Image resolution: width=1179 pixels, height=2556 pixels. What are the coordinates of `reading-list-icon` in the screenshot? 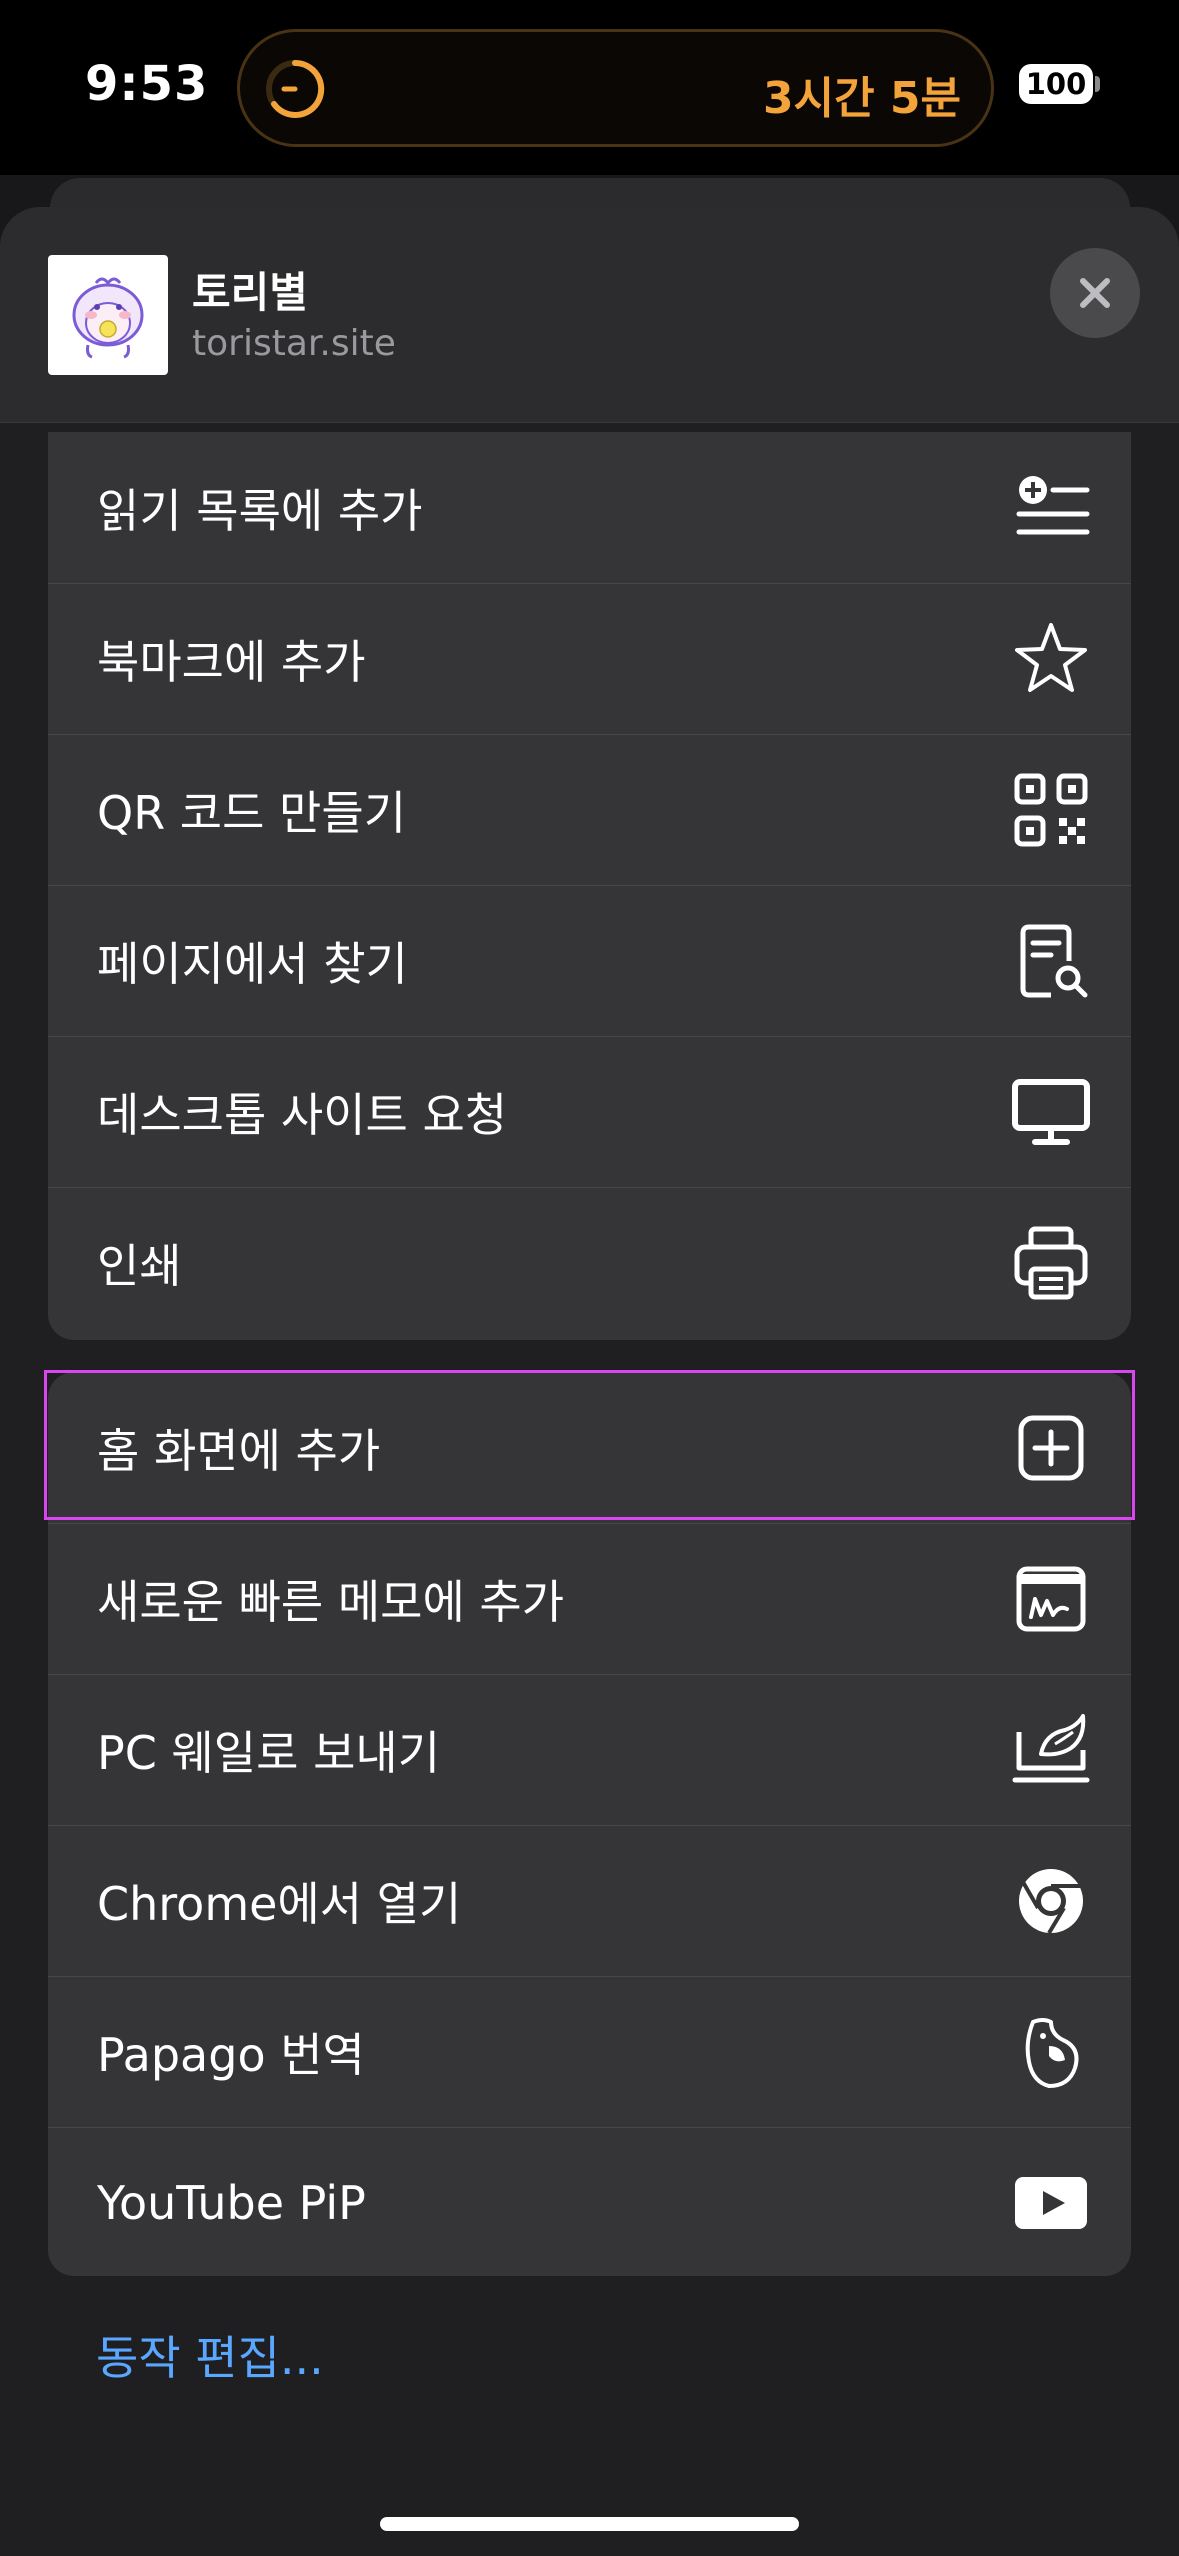 It's located at (1051, 508).